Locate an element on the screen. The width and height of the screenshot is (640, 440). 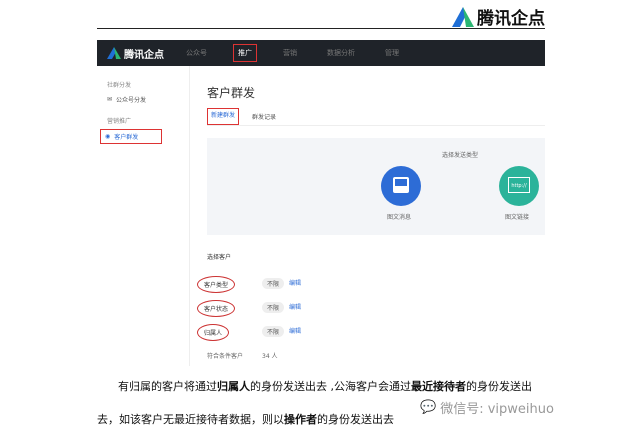
sidebar-item-mass-send: ◉ 客户群发 is located at coordinates (131, 136).